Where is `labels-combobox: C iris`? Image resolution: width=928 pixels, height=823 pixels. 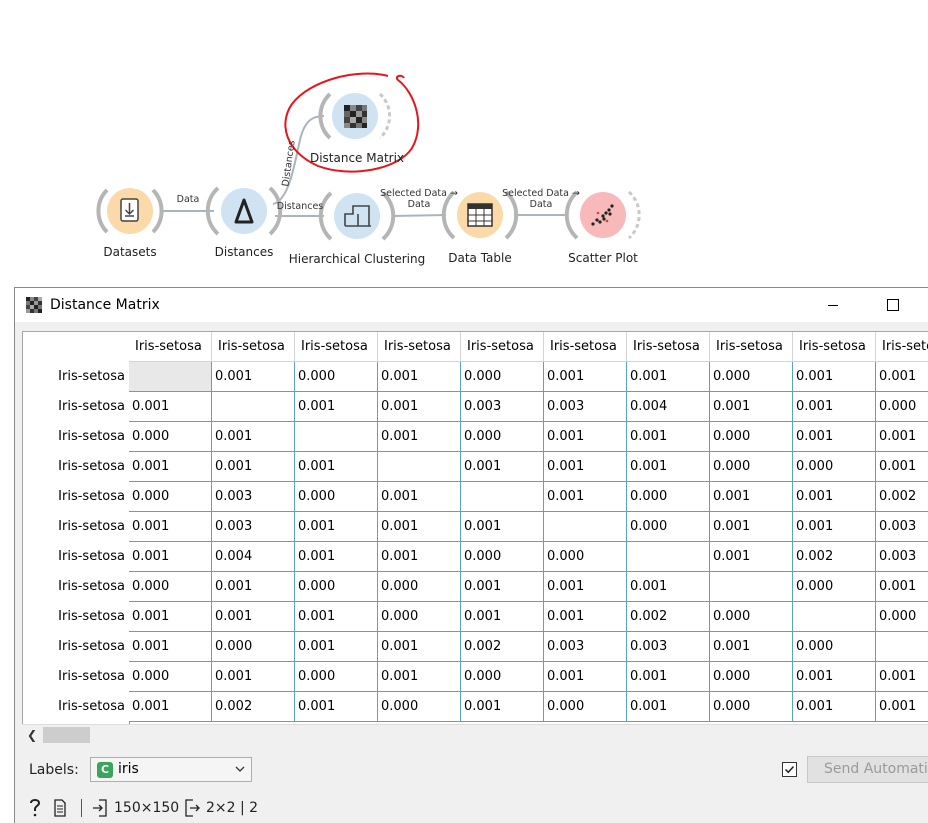 labels-combobox: C iris is located at coordinates (171, 769).